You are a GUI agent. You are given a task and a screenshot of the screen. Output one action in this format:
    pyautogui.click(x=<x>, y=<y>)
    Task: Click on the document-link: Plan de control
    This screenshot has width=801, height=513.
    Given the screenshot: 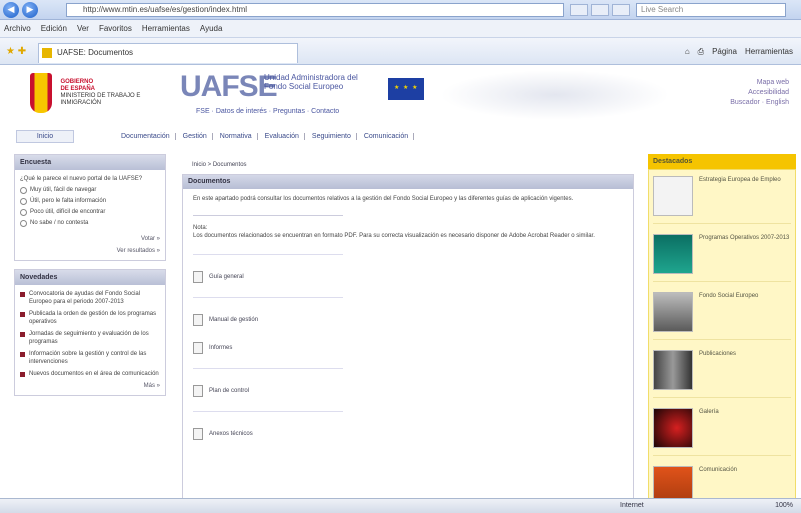 What is the action you would take?
    pyautogui.click(x=408, y=391)
    